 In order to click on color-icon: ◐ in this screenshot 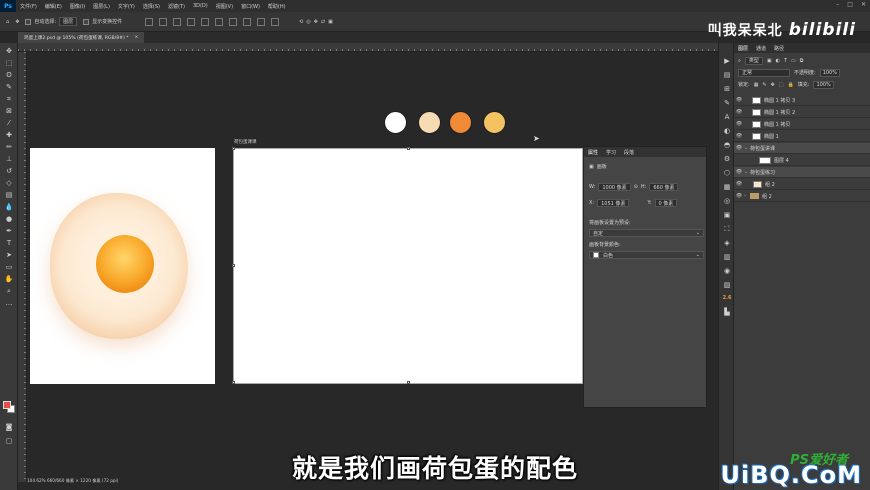, I will do `click(727, 131)`.